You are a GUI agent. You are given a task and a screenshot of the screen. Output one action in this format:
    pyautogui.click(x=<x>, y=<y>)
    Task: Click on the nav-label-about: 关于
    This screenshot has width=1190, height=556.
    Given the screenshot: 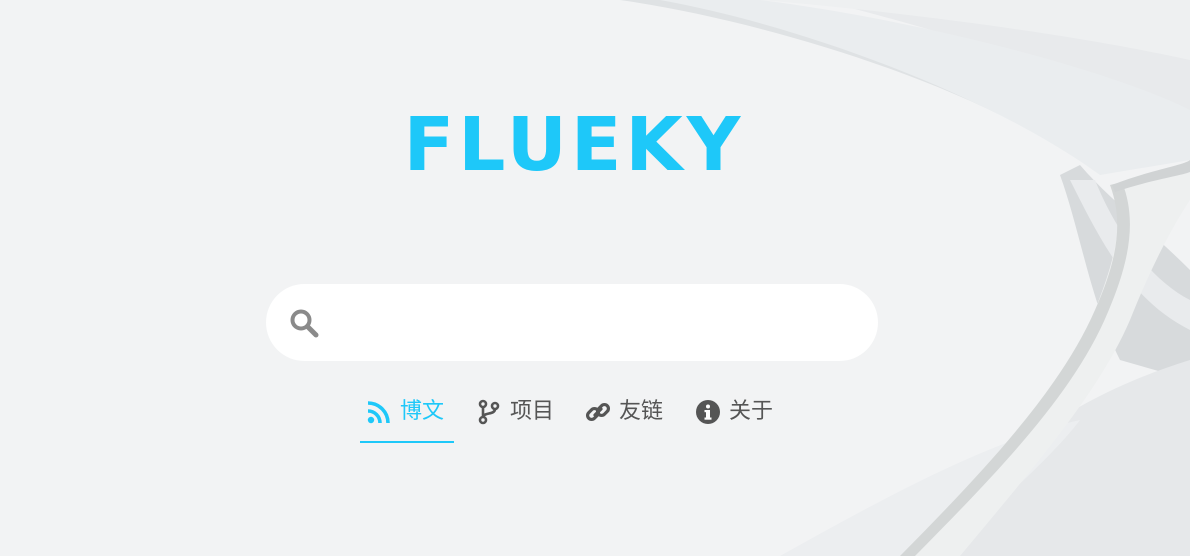 What is the action you would take?
    pyautogui.click(x=751, y=411)
    